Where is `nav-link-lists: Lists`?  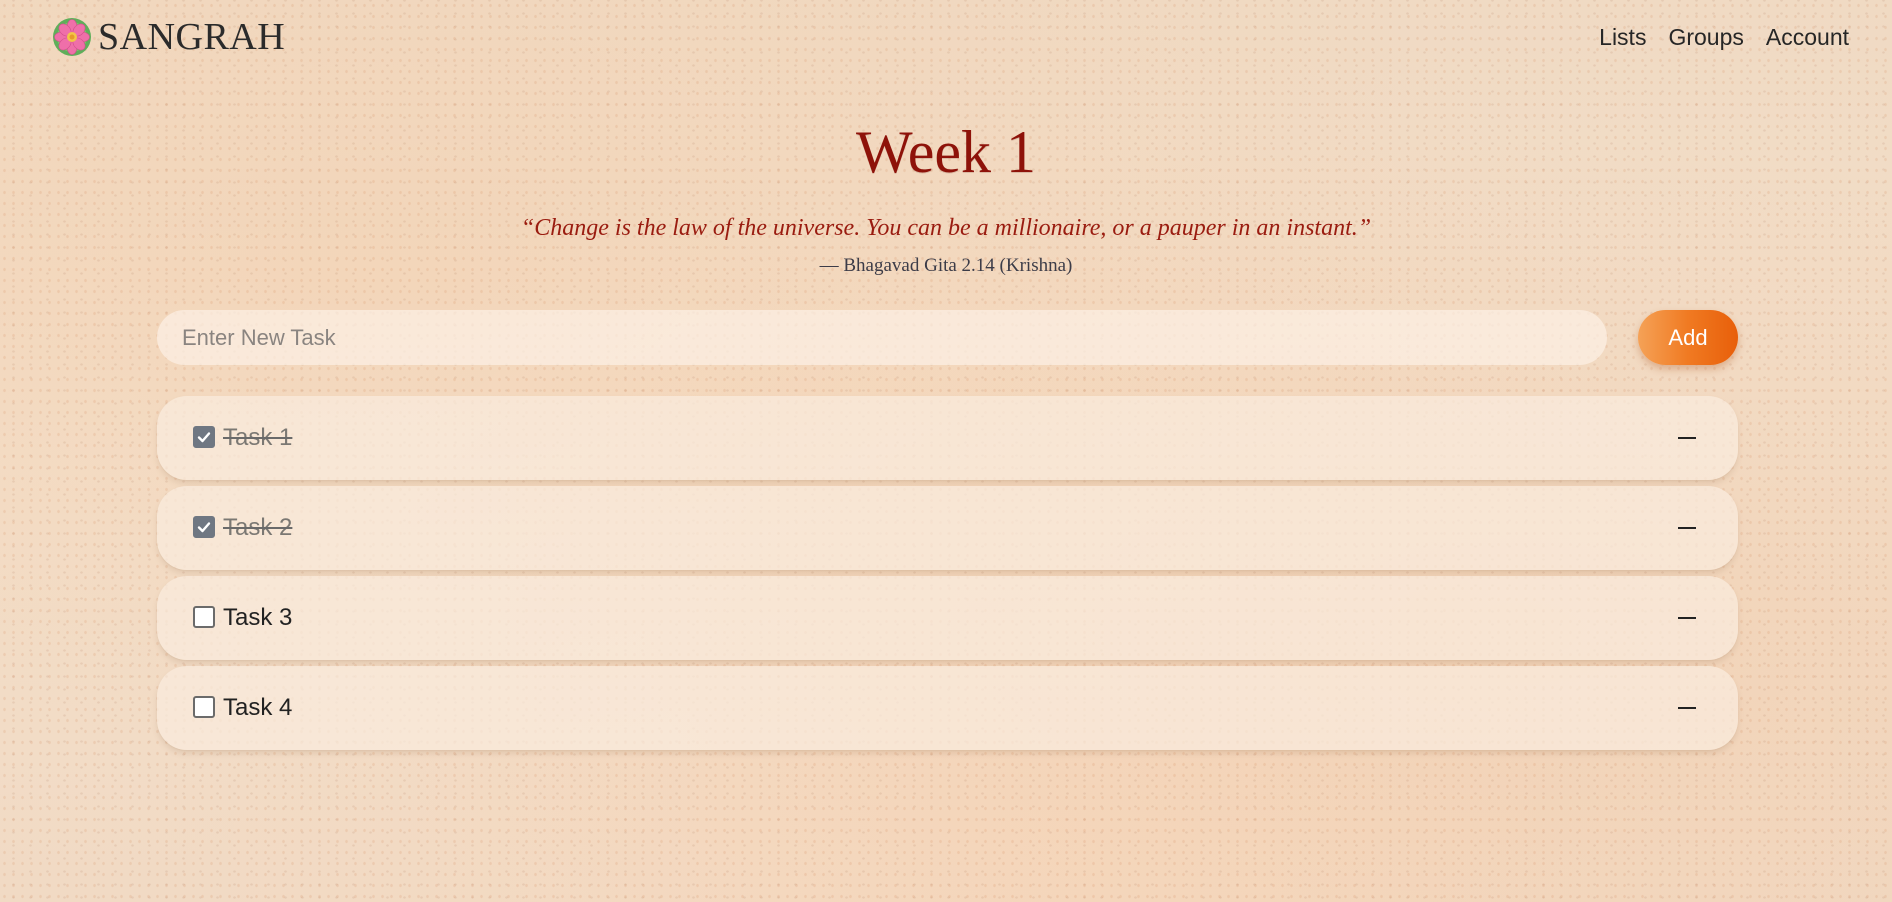
nav-link-lists: Lists is located at coordinates (1622, 37).